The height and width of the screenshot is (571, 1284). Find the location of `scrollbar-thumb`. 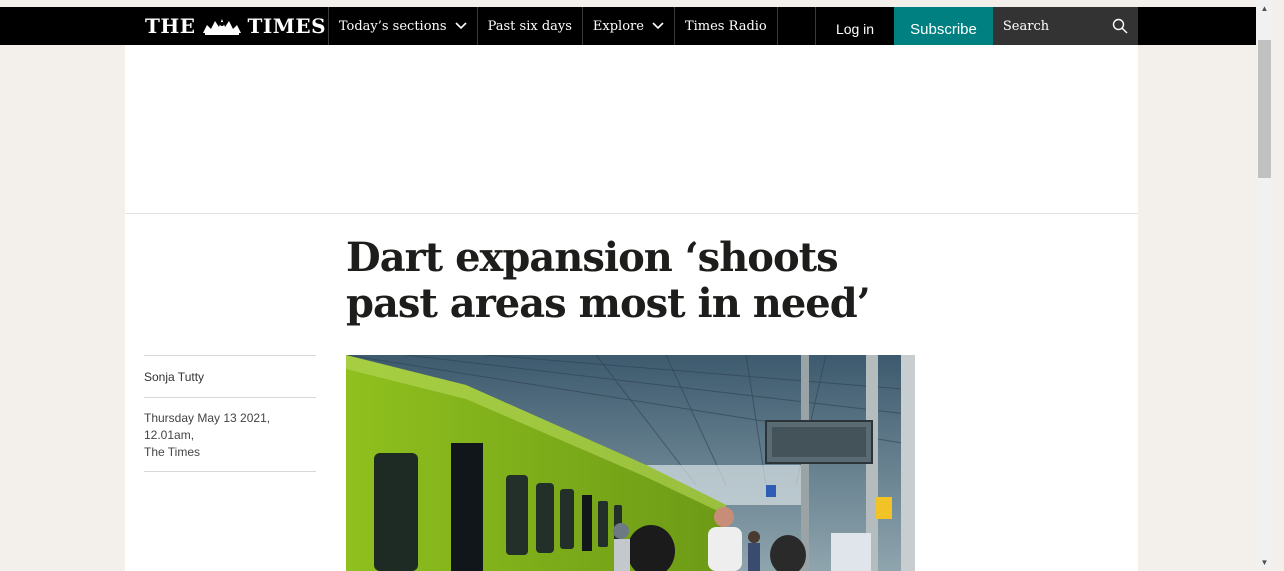

scrollbar-thumb is located at coordinates (1264, 109).